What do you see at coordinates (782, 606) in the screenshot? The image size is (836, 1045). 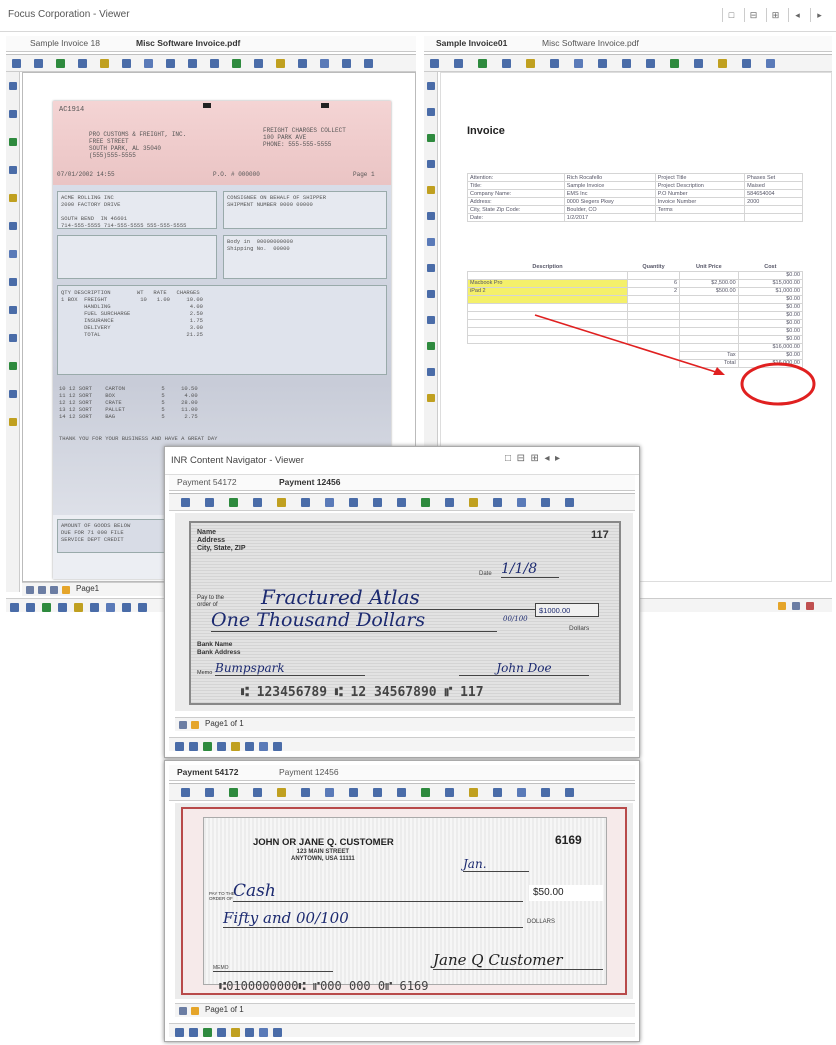 I see `fit-page-icon` at bounding box center [782, 606].